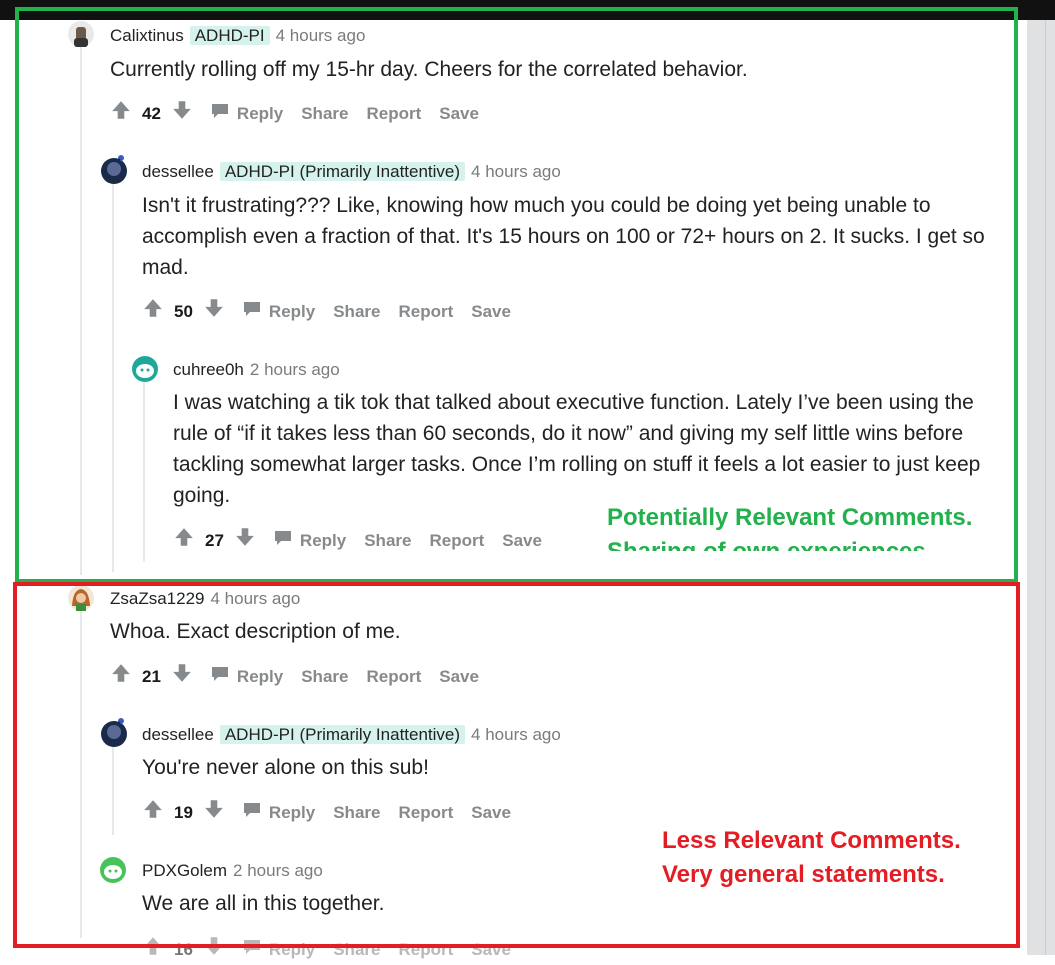  I want to click on annotation-line: Very general statements., so click(803, 874).